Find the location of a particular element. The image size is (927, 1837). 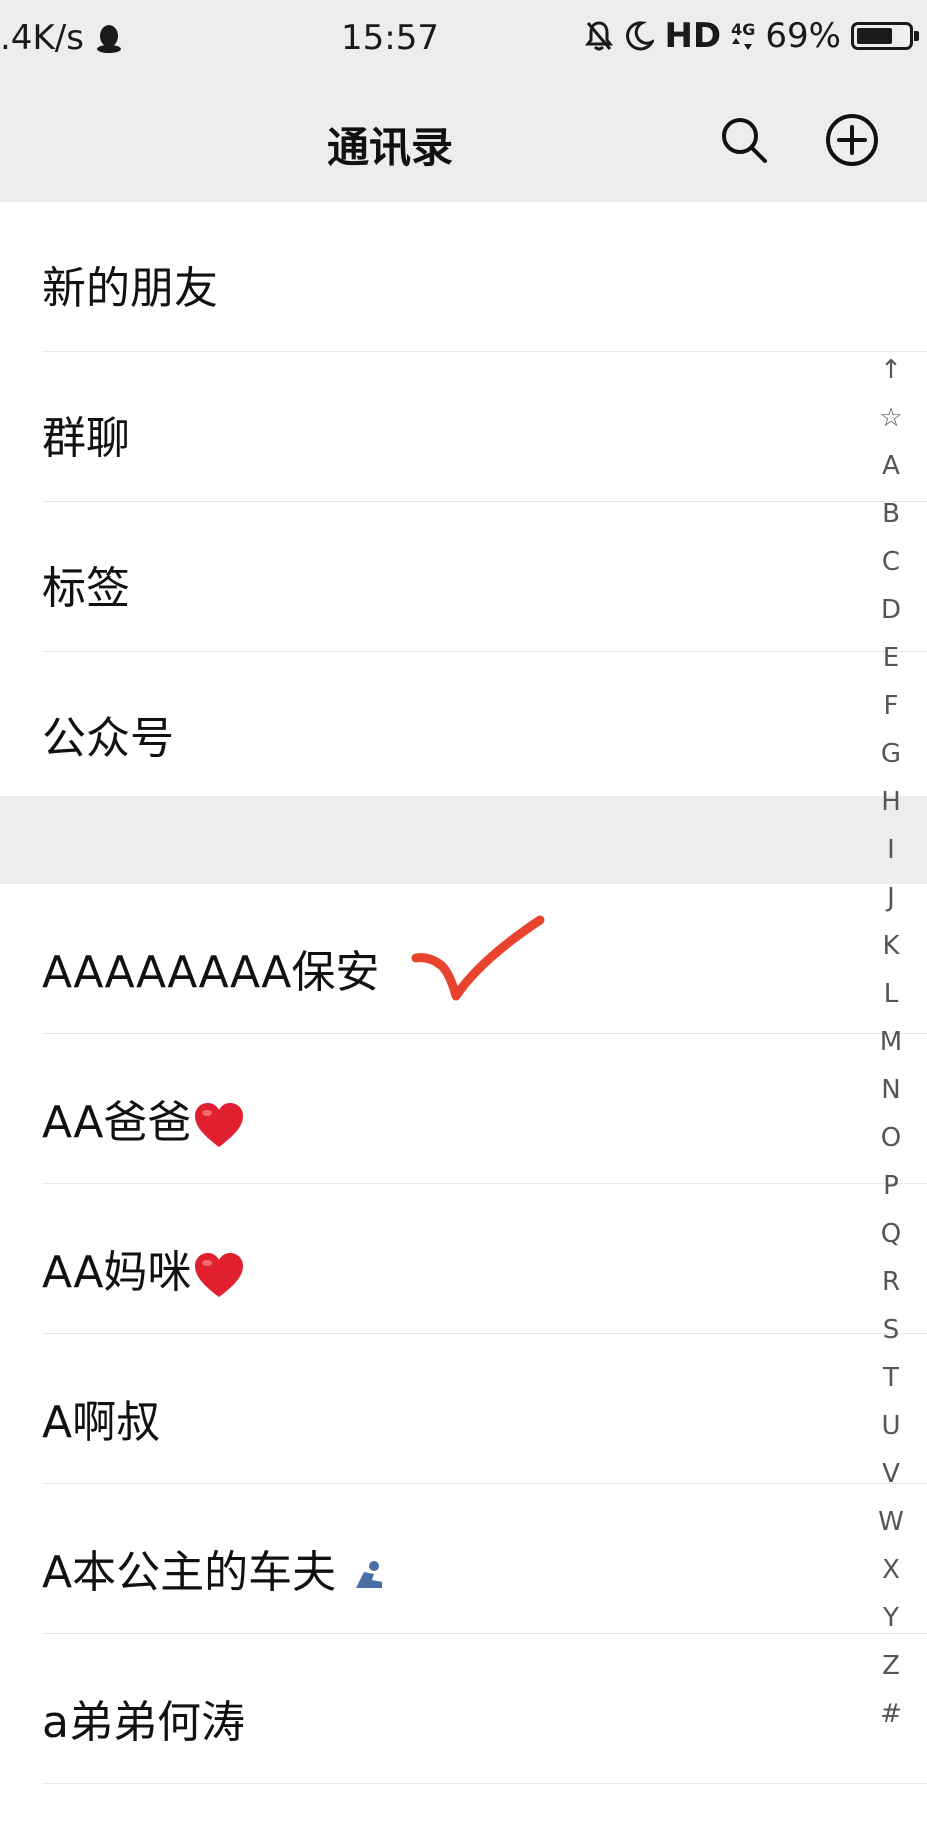

list-item: A本公主的车夫 is located at coordinates (463, 1559).